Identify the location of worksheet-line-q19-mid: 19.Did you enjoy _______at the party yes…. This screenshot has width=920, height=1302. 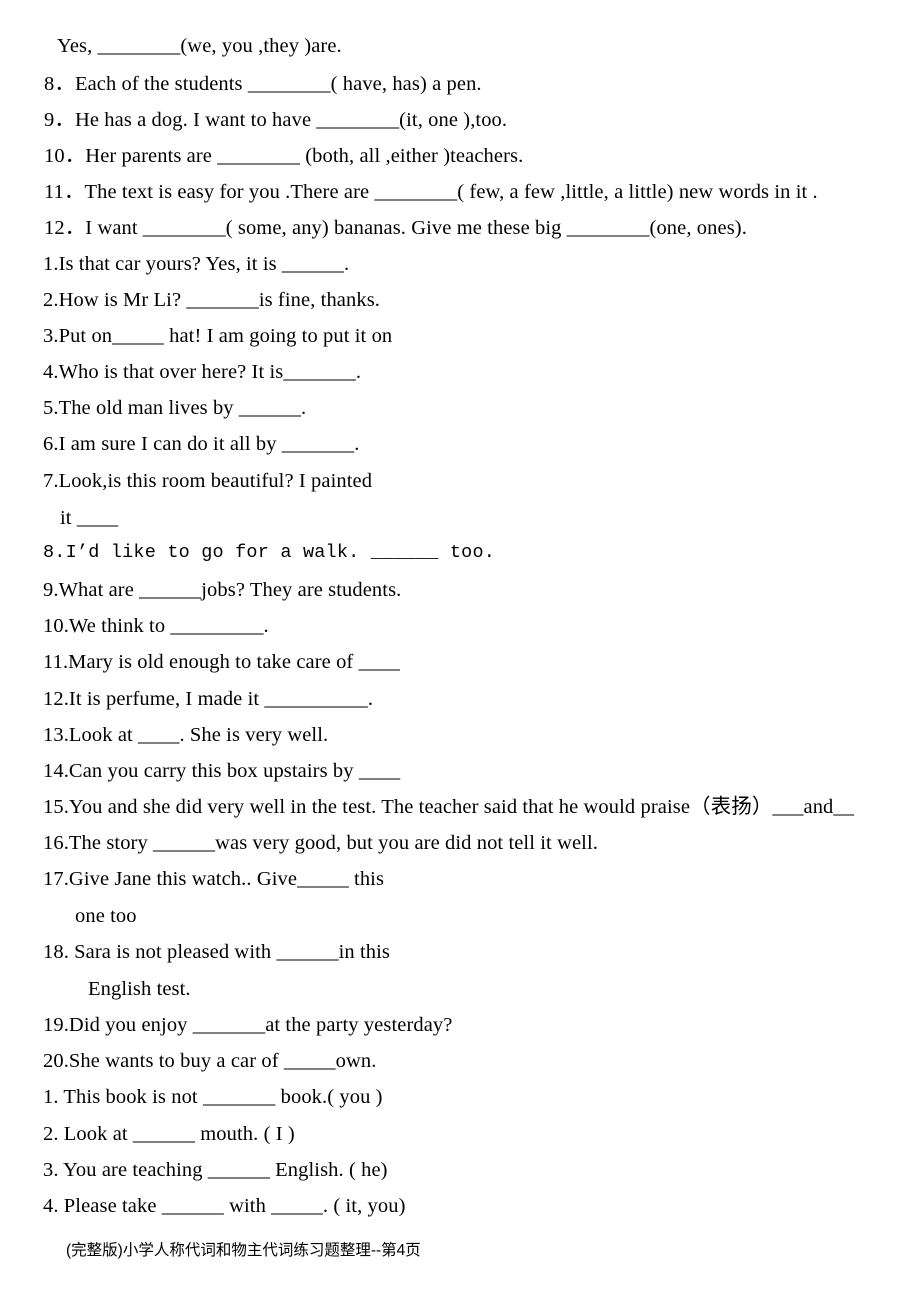
(248, 1025).